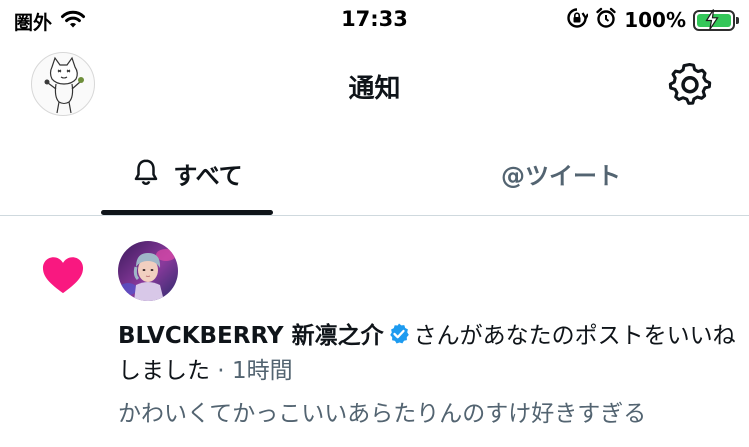 The width and height of the screenshot is (749, 447). I want to click on battery-charging-icon, so click(716, 19).